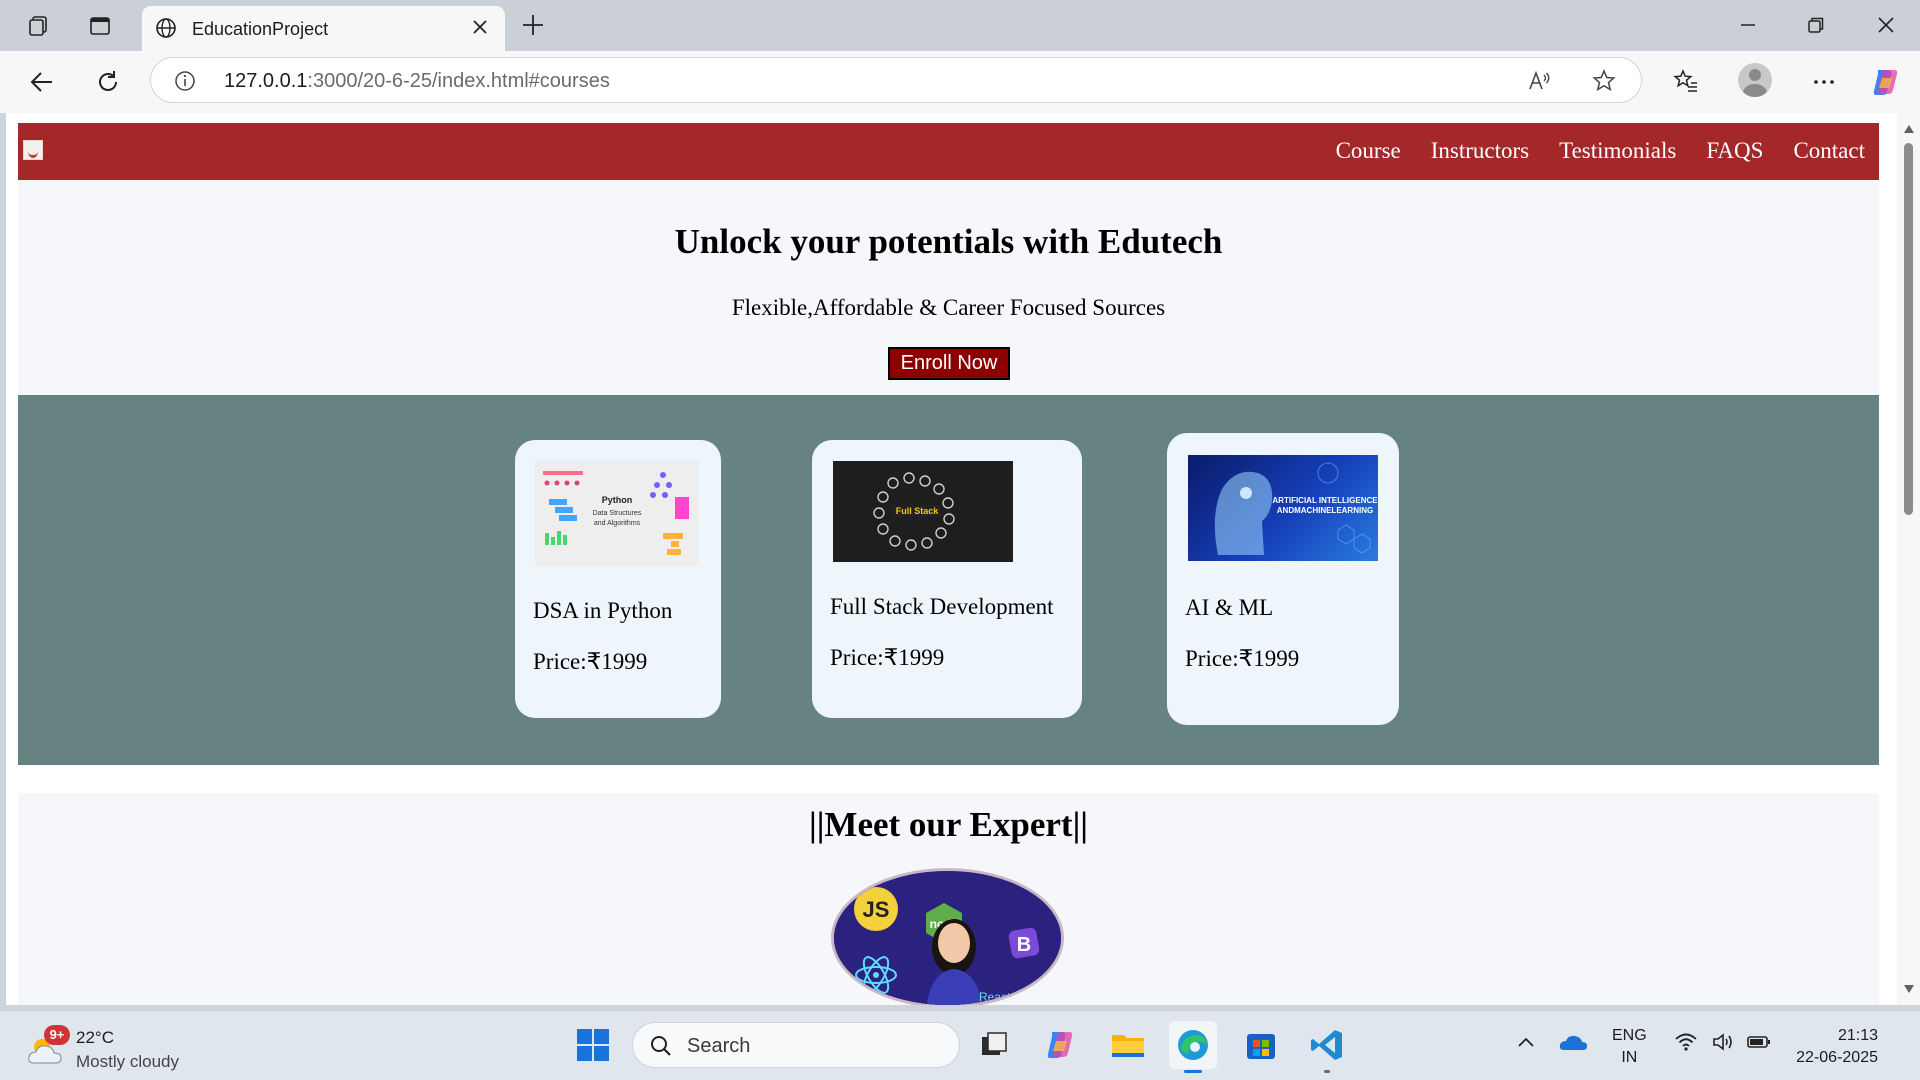 The height and width of the screenshot is (1080, 1920). Describe the element at coordinates (1540, 83) in the screenshot. I see `read-aloud-icon` at that location.